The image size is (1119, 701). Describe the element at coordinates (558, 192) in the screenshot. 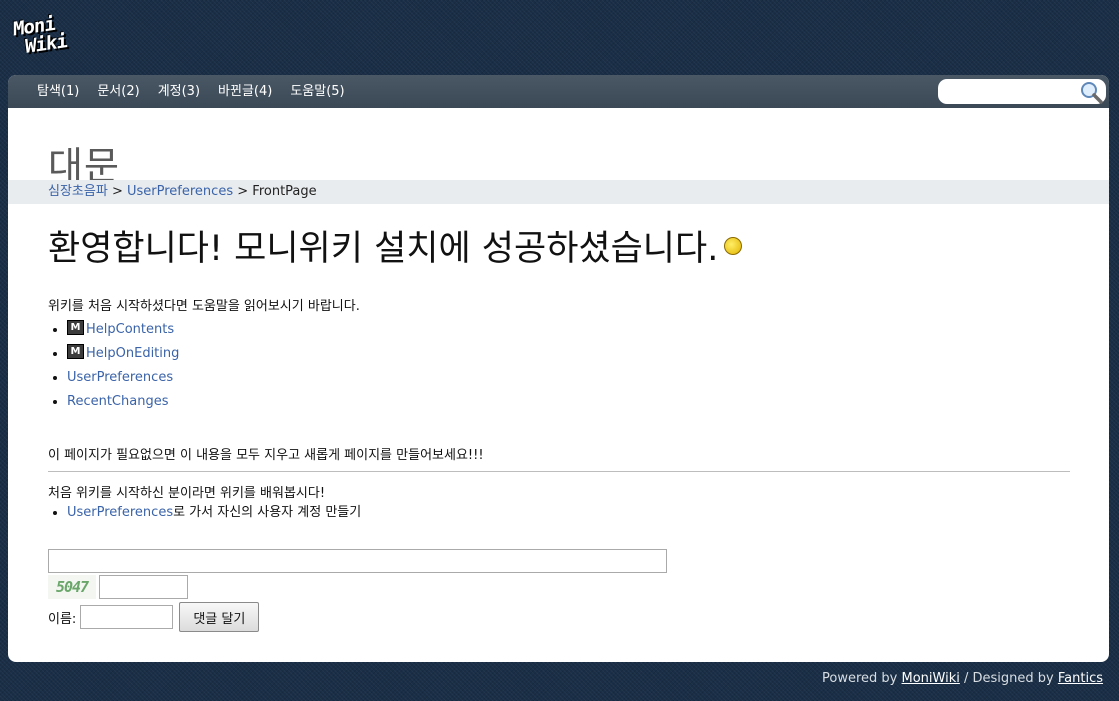

I see `breadcrumb: 심장초음파 > UserPreferences > FrontPage` at that location.